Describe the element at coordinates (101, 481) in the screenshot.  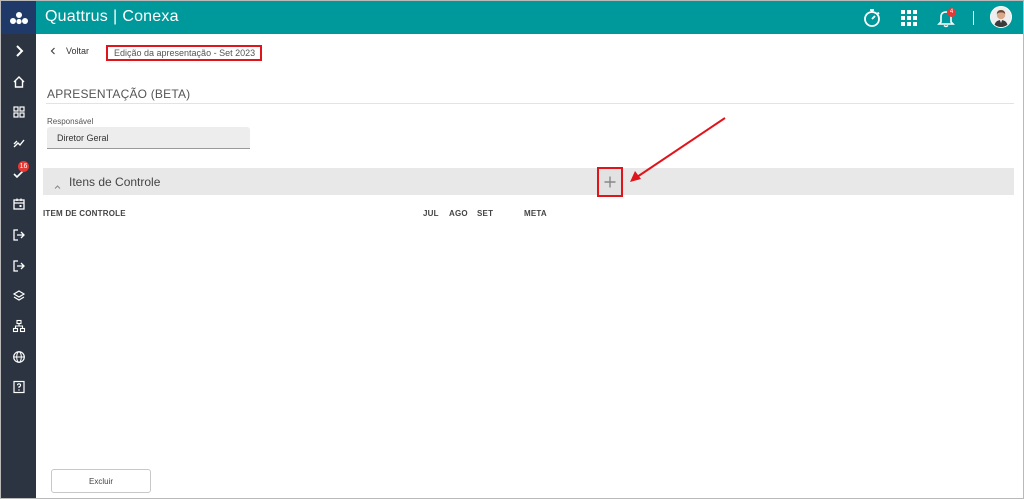
I see `delete-button: Excluir` at that location.